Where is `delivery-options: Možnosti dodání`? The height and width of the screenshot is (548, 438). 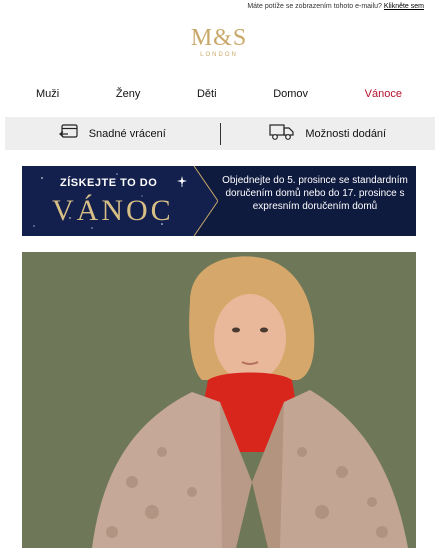
delivery-options: Možnosti dodání is located at coordinates (328, 133).